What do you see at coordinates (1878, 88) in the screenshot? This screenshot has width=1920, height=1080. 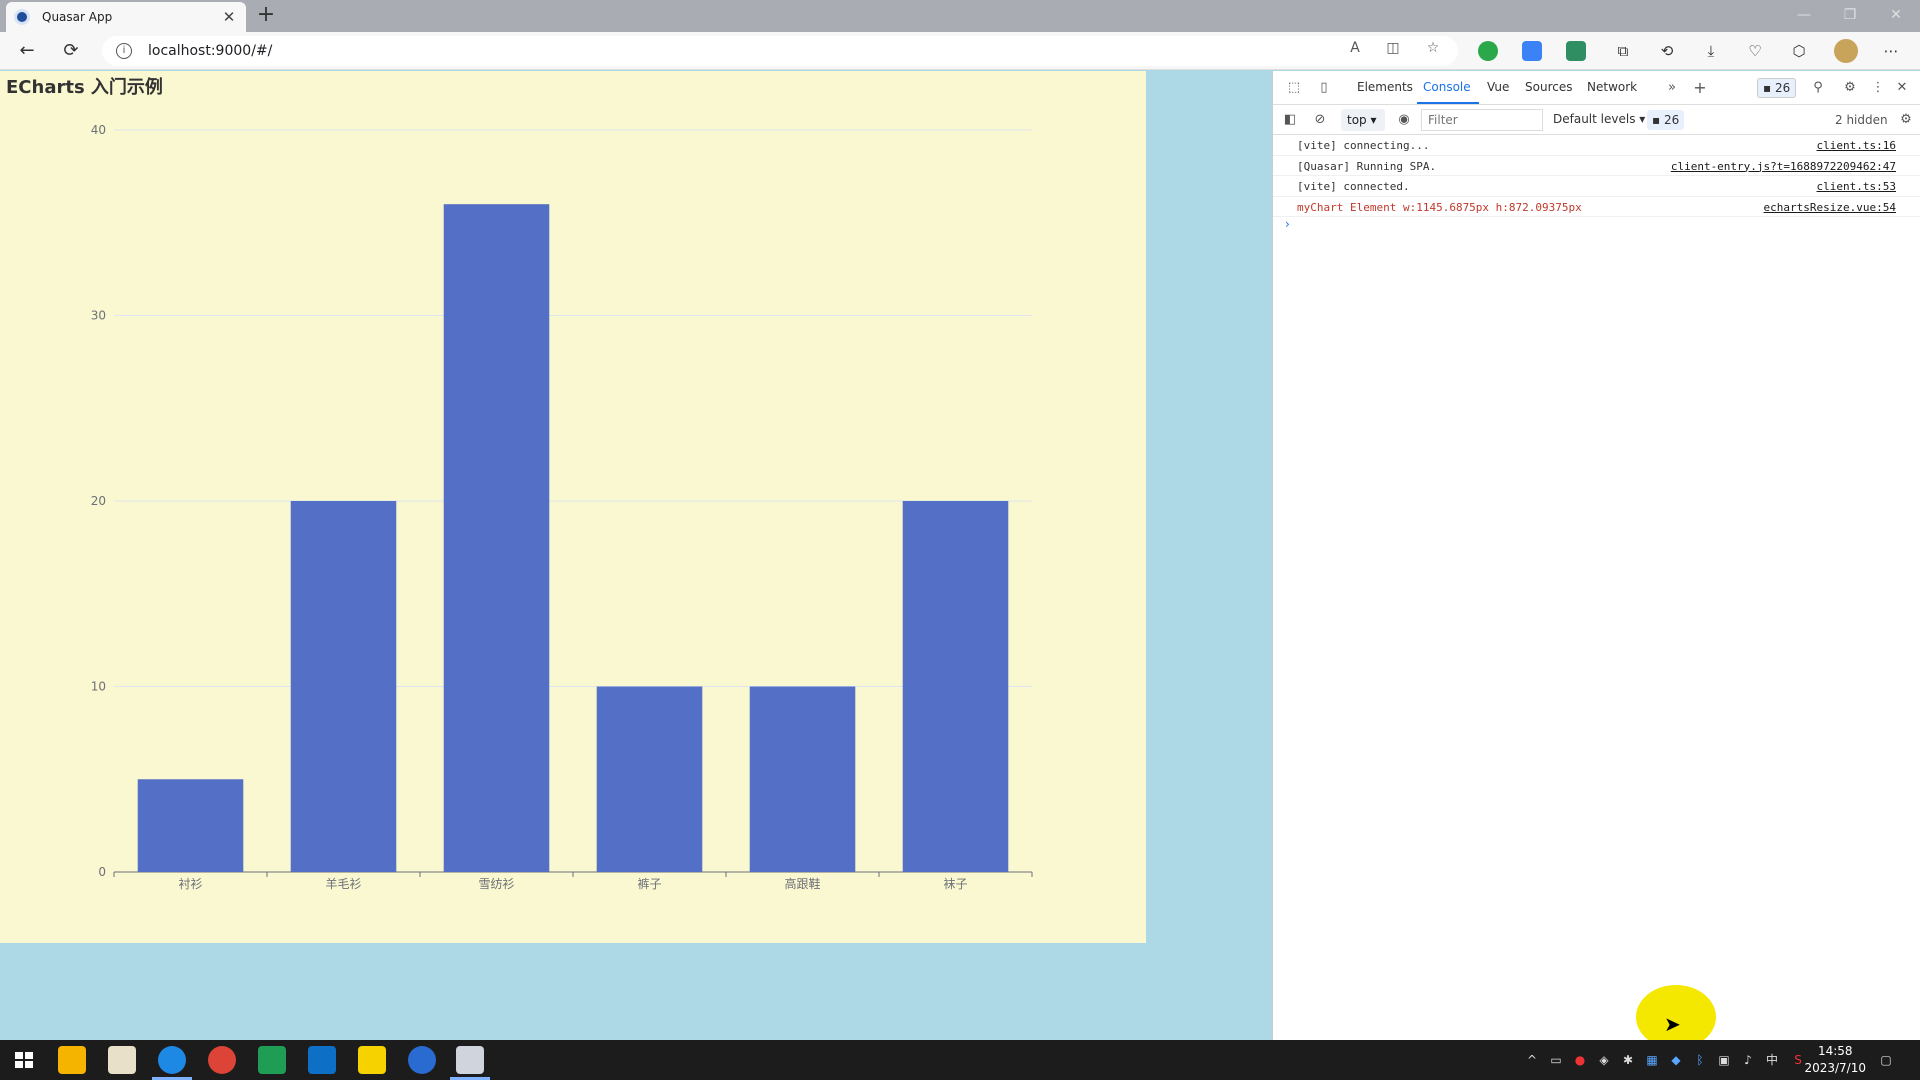 I see `kebab-menu-icon: ⋮` at bounding box center [1878, 88].